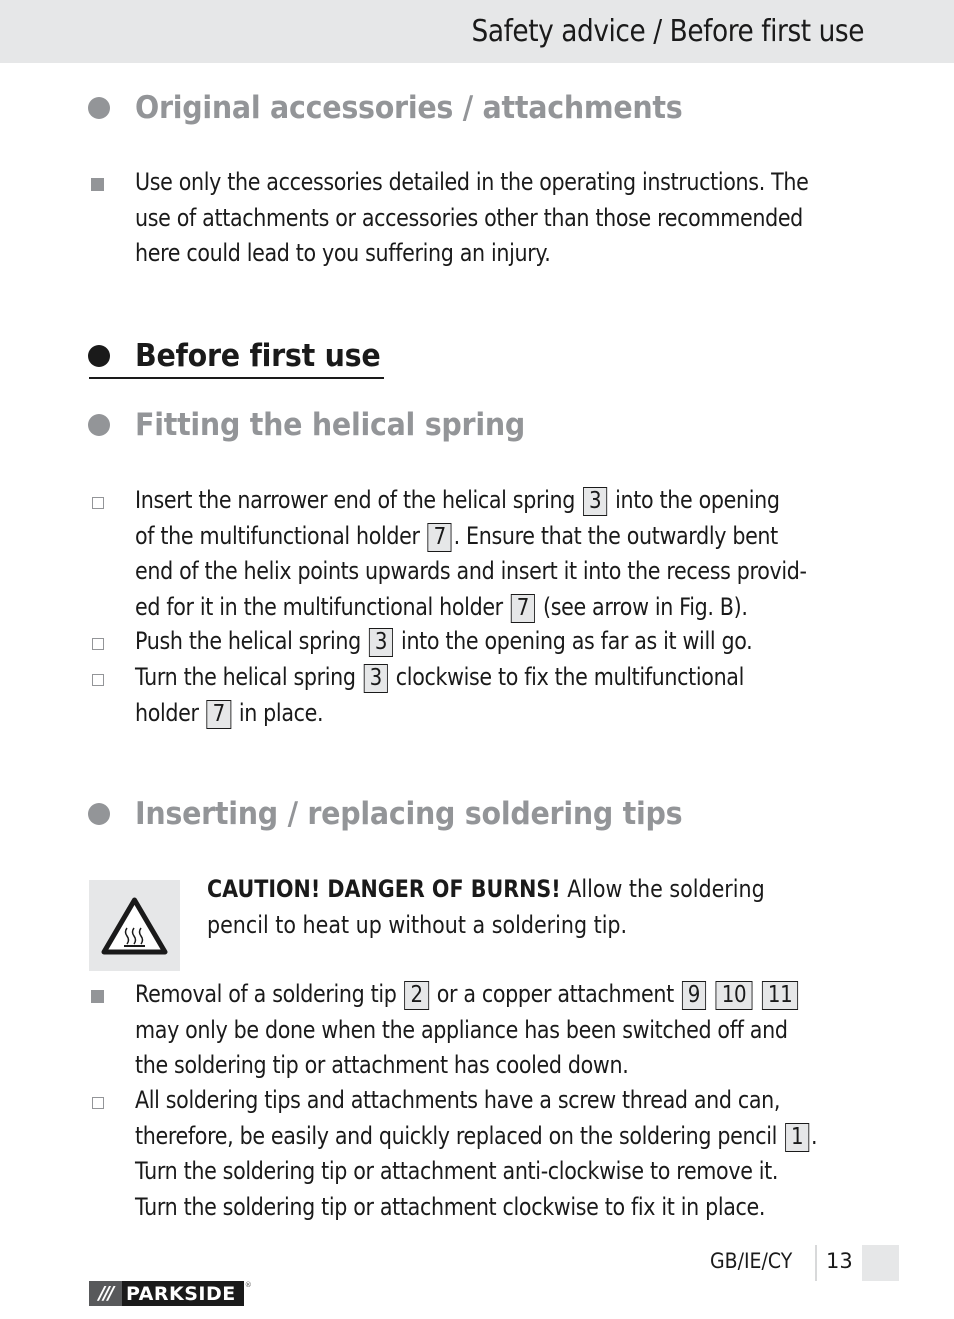  I want to click on heading-soldering-tips: Inserting / replacing soldering tips, so click(409, 814).